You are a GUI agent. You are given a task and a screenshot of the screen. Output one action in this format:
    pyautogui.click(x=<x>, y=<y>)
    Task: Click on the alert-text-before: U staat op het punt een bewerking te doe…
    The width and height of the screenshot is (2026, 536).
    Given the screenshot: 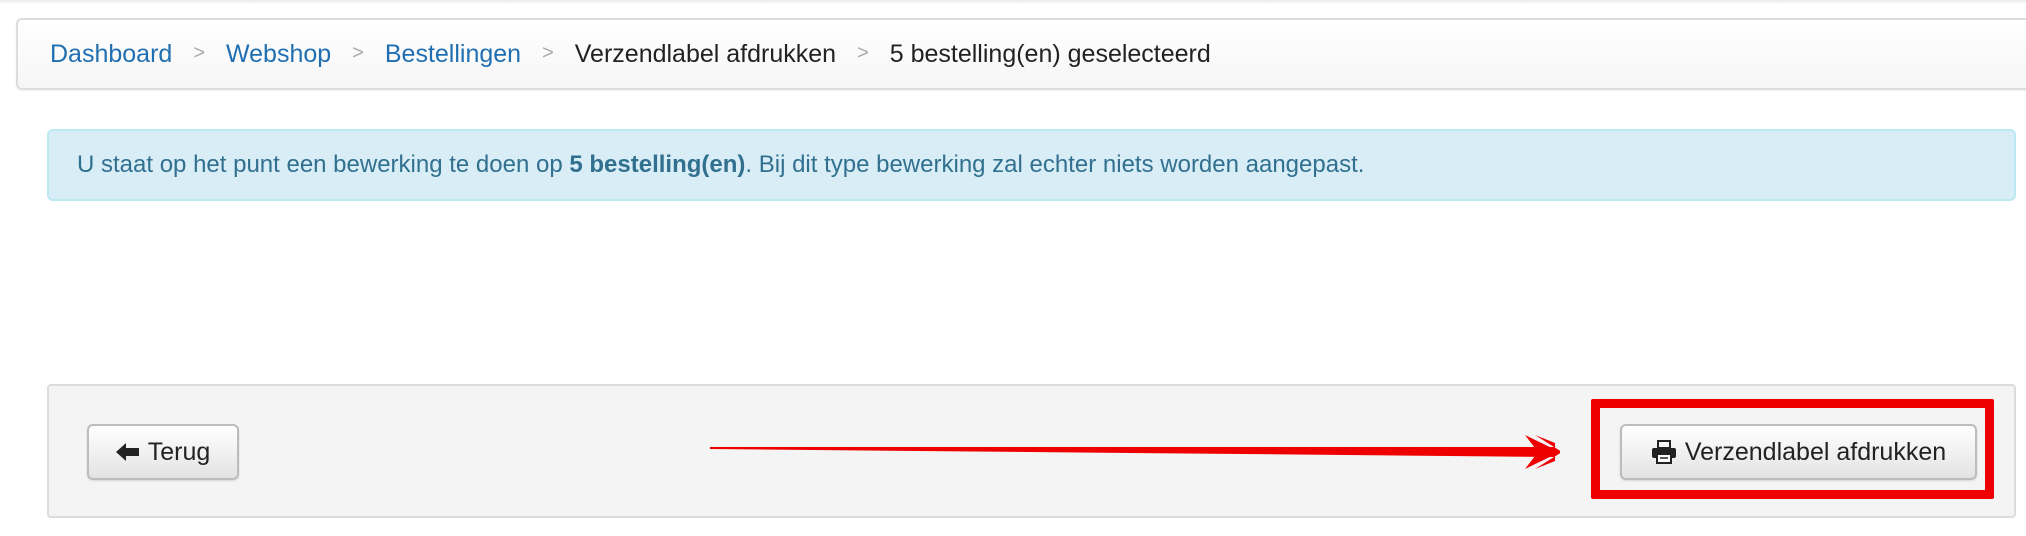 What is the action you would take?
    pyautogui.click(x=323, y=164)
    